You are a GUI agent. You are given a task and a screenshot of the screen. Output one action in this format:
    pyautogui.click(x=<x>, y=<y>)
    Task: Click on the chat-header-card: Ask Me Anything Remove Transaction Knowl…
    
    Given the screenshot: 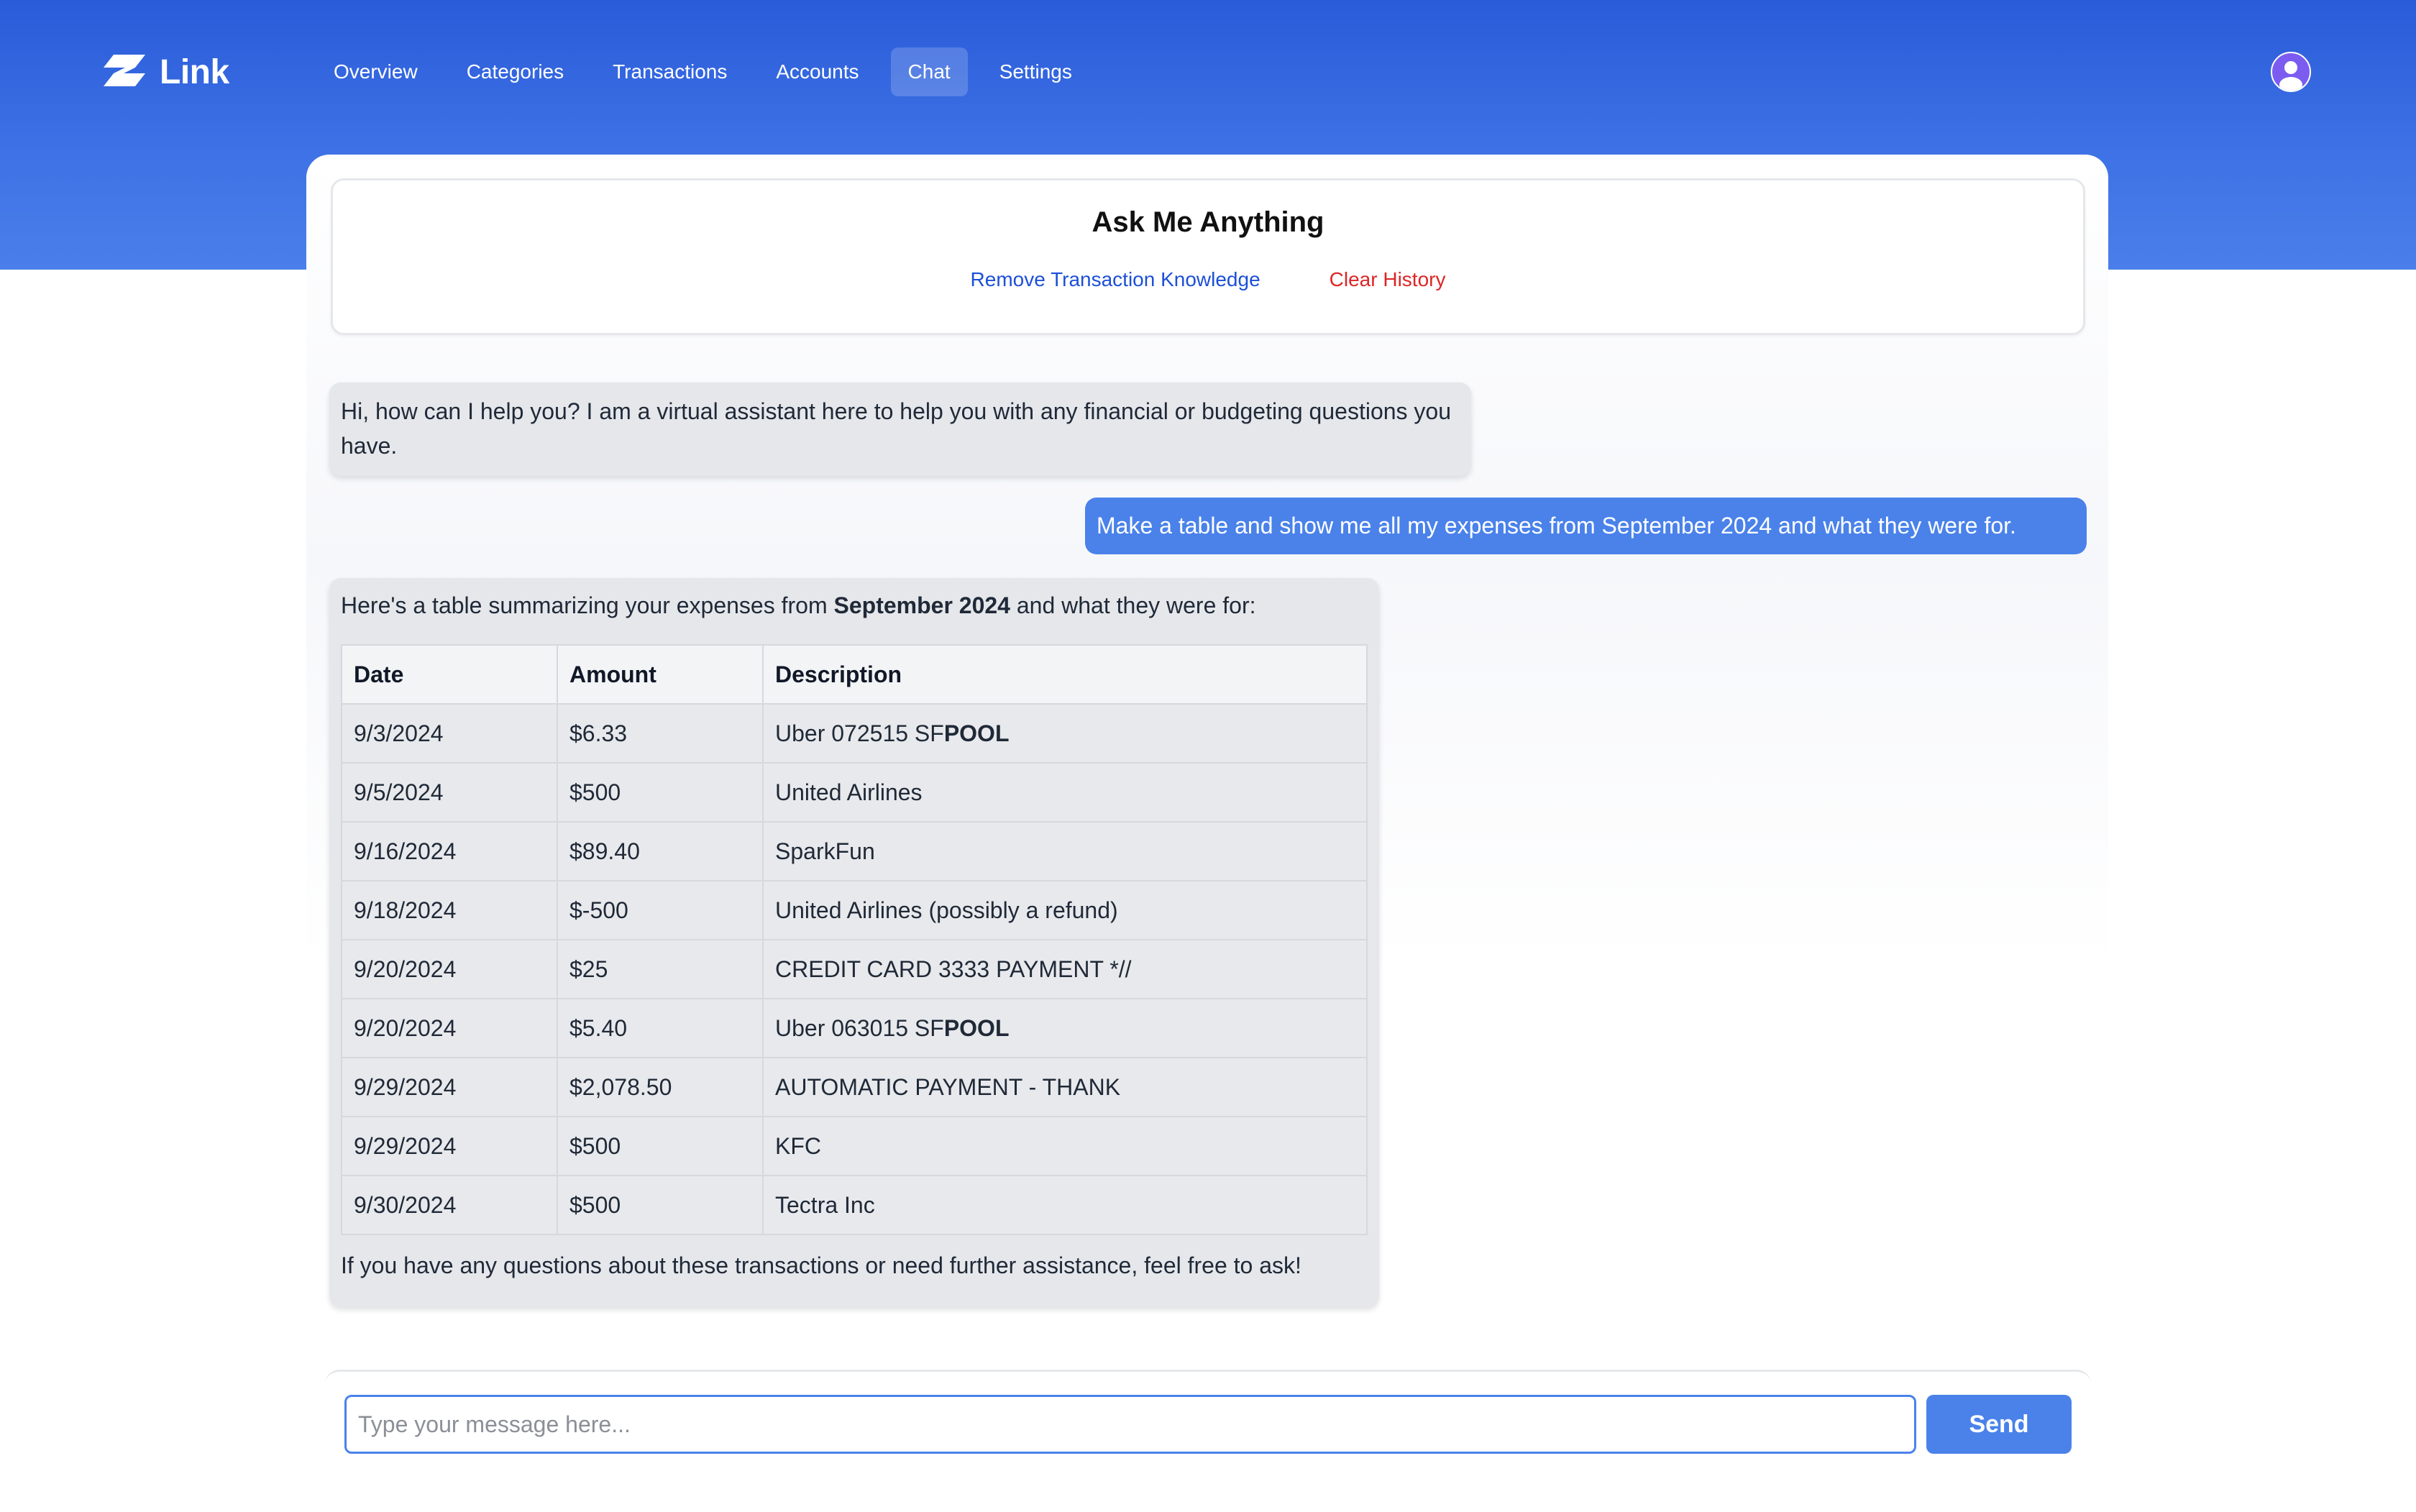 What is the action you would take?
    pyautogui.click(x=1208, y=256)
    